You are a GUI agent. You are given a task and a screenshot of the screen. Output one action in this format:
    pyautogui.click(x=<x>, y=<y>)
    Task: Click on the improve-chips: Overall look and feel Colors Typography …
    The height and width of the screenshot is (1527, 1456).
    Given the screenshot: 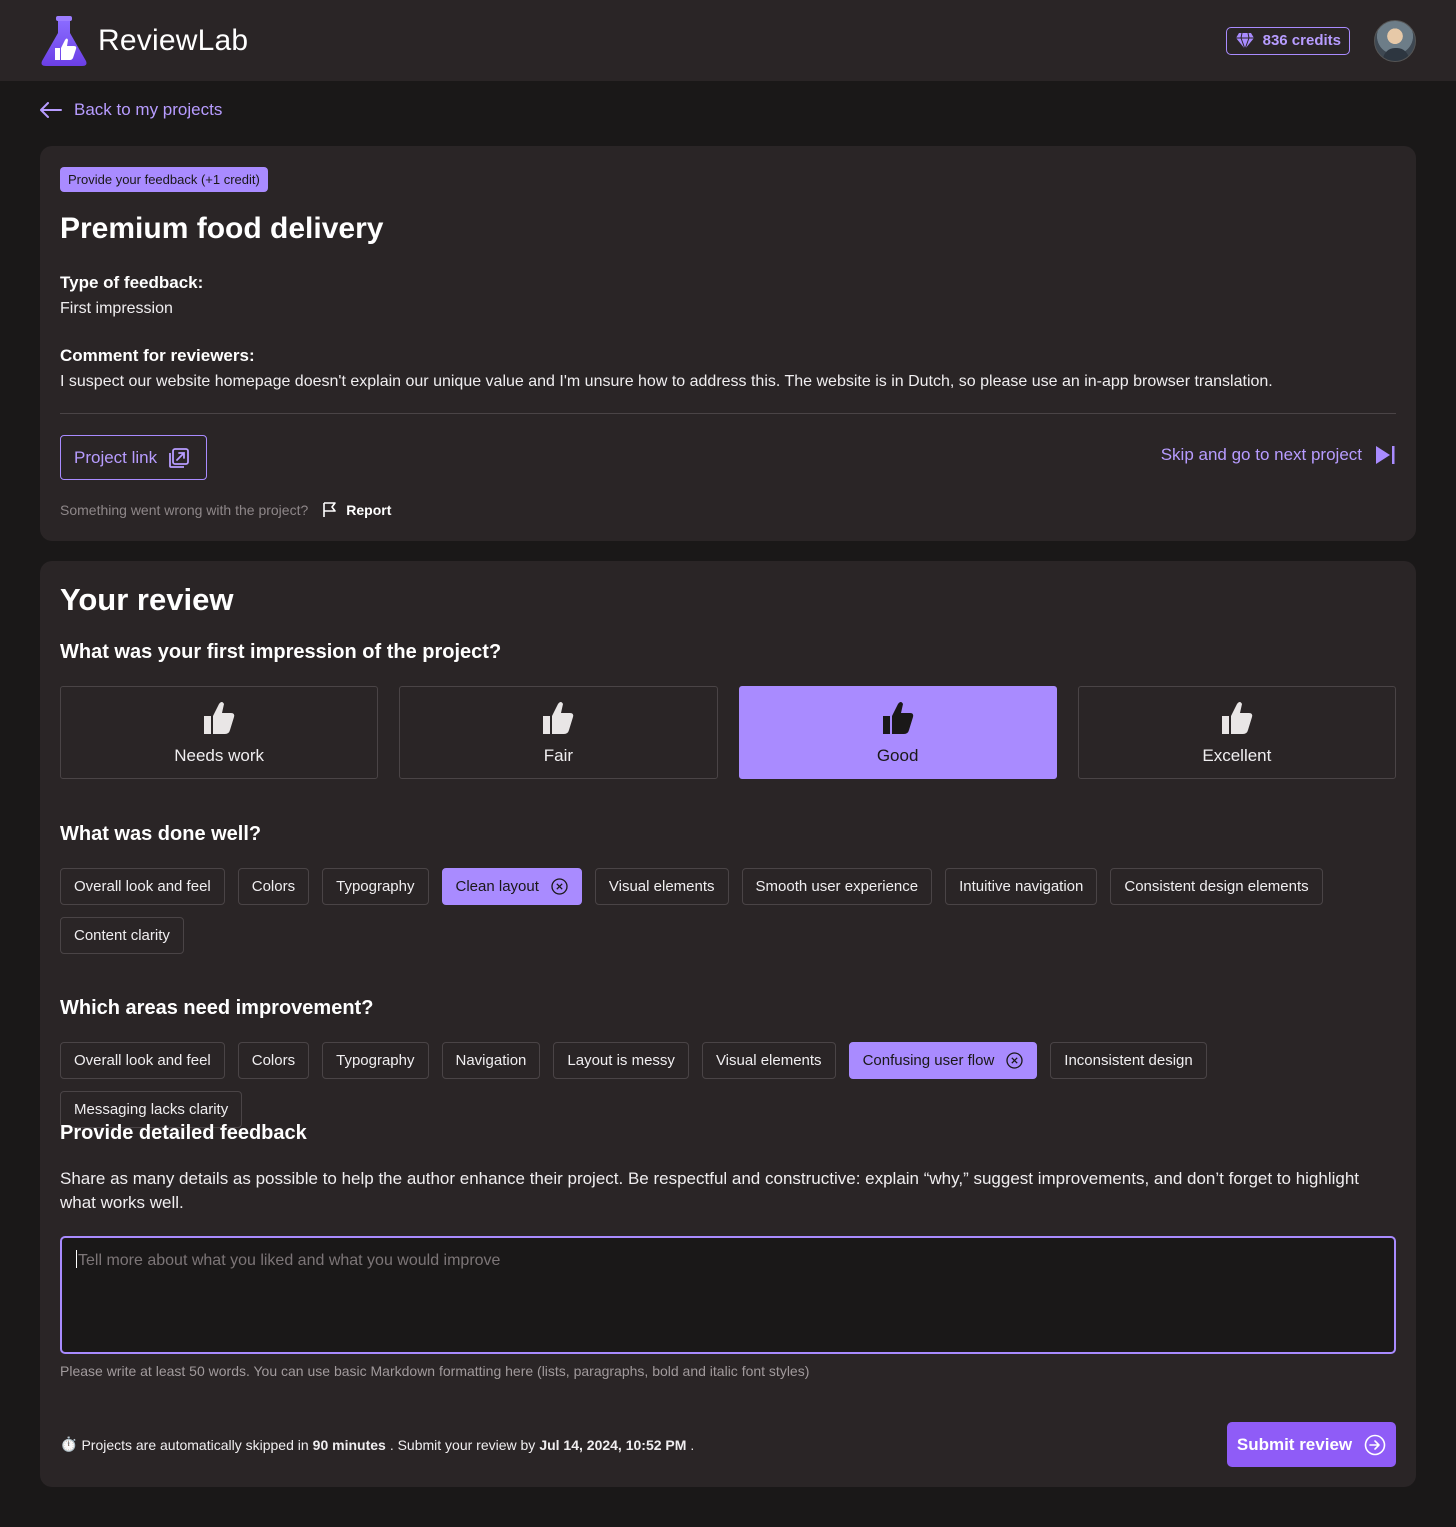 What is the action you would take?
    pyautogui.click(x=728, y=1085)
    